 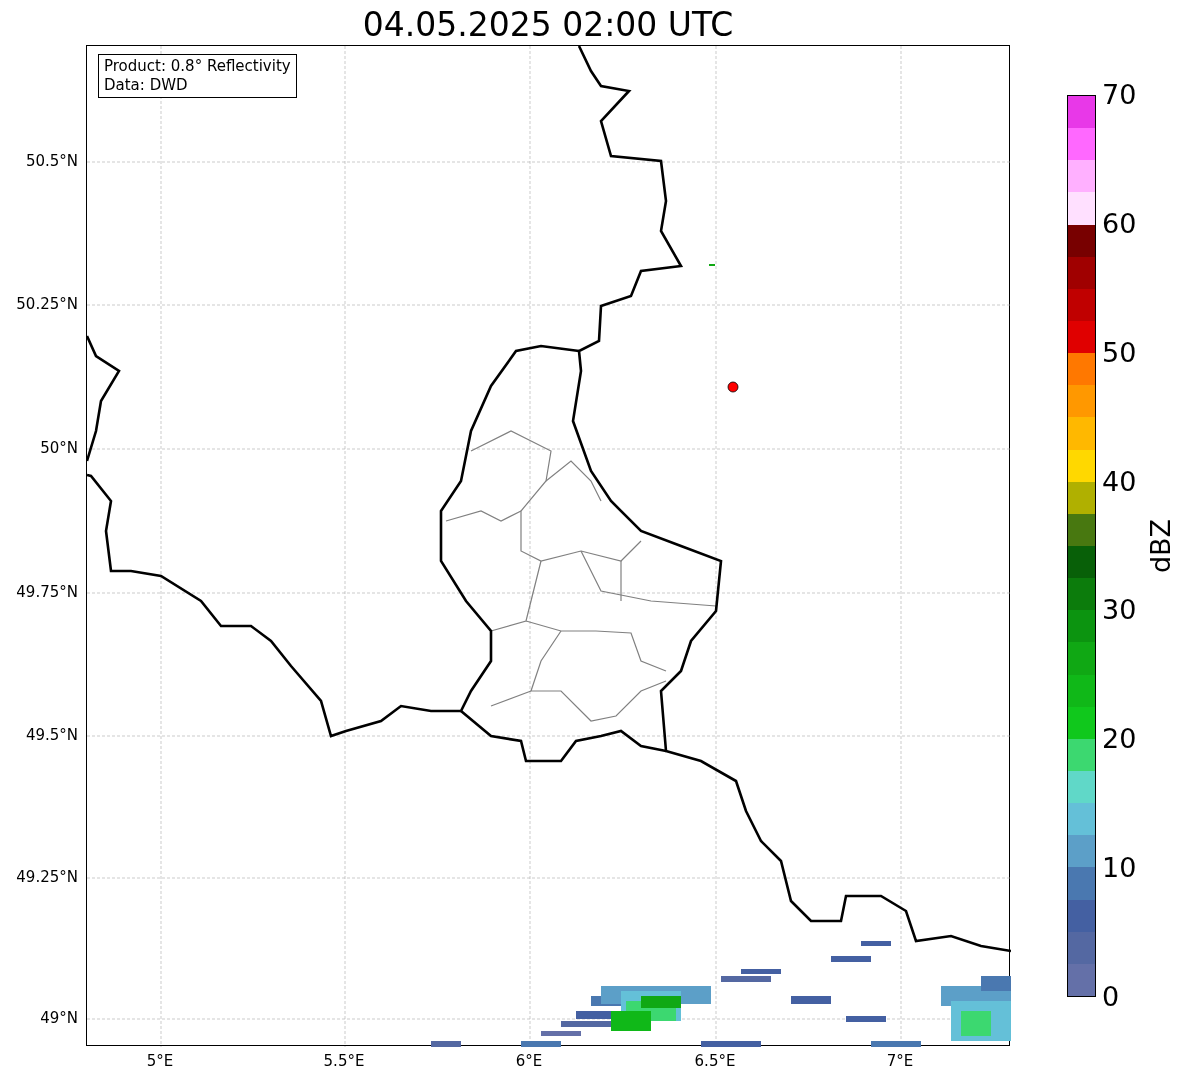 I want to click on latitude-label: 50.25°N, so click(x=47, y=304).